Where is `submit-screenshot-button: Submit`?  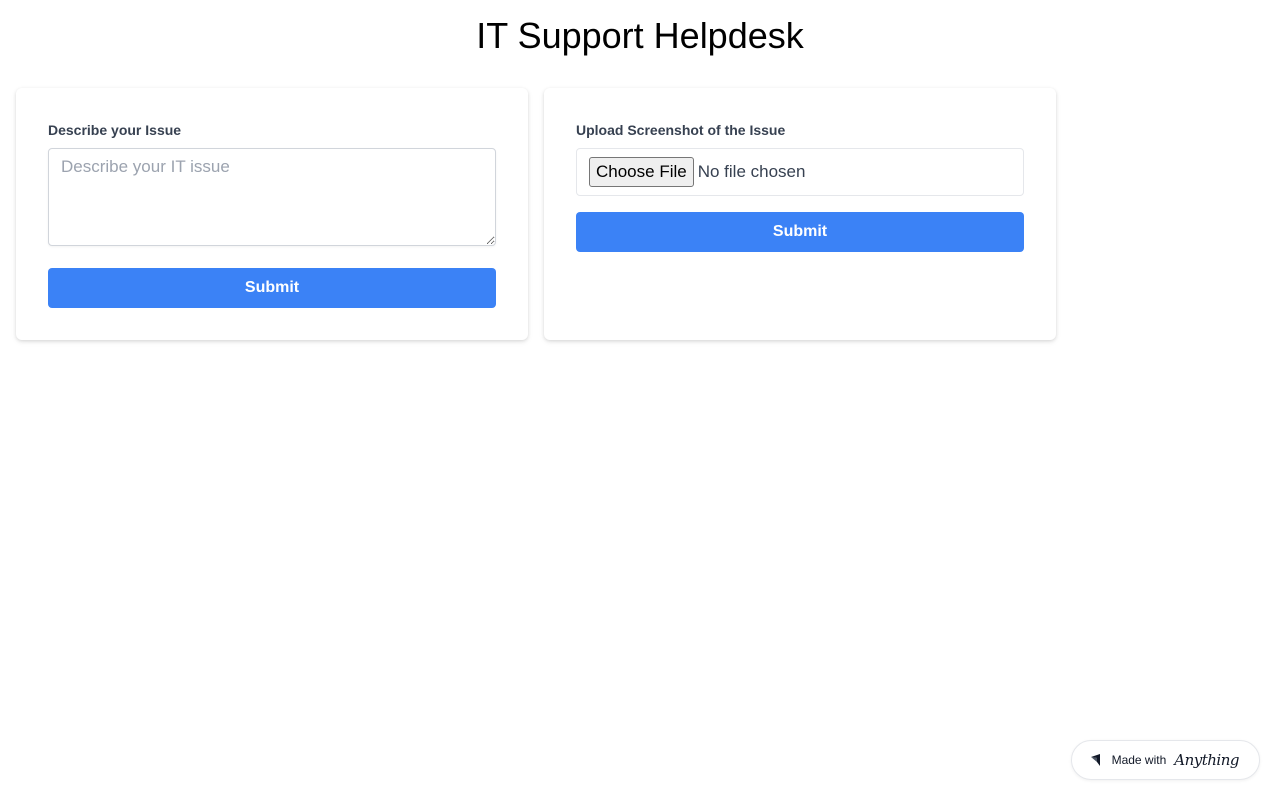 submit-screenshot-button: Submit is located at coordinates (800, 232).